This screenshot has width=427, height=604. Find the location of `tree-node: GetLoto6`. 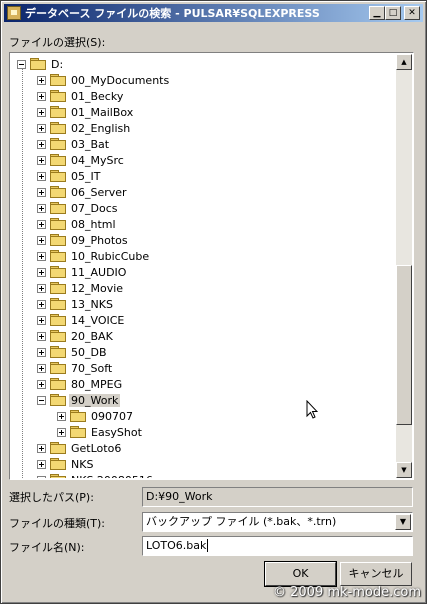

tree-node: GetLoto6 is located at coordinates (80, 448).